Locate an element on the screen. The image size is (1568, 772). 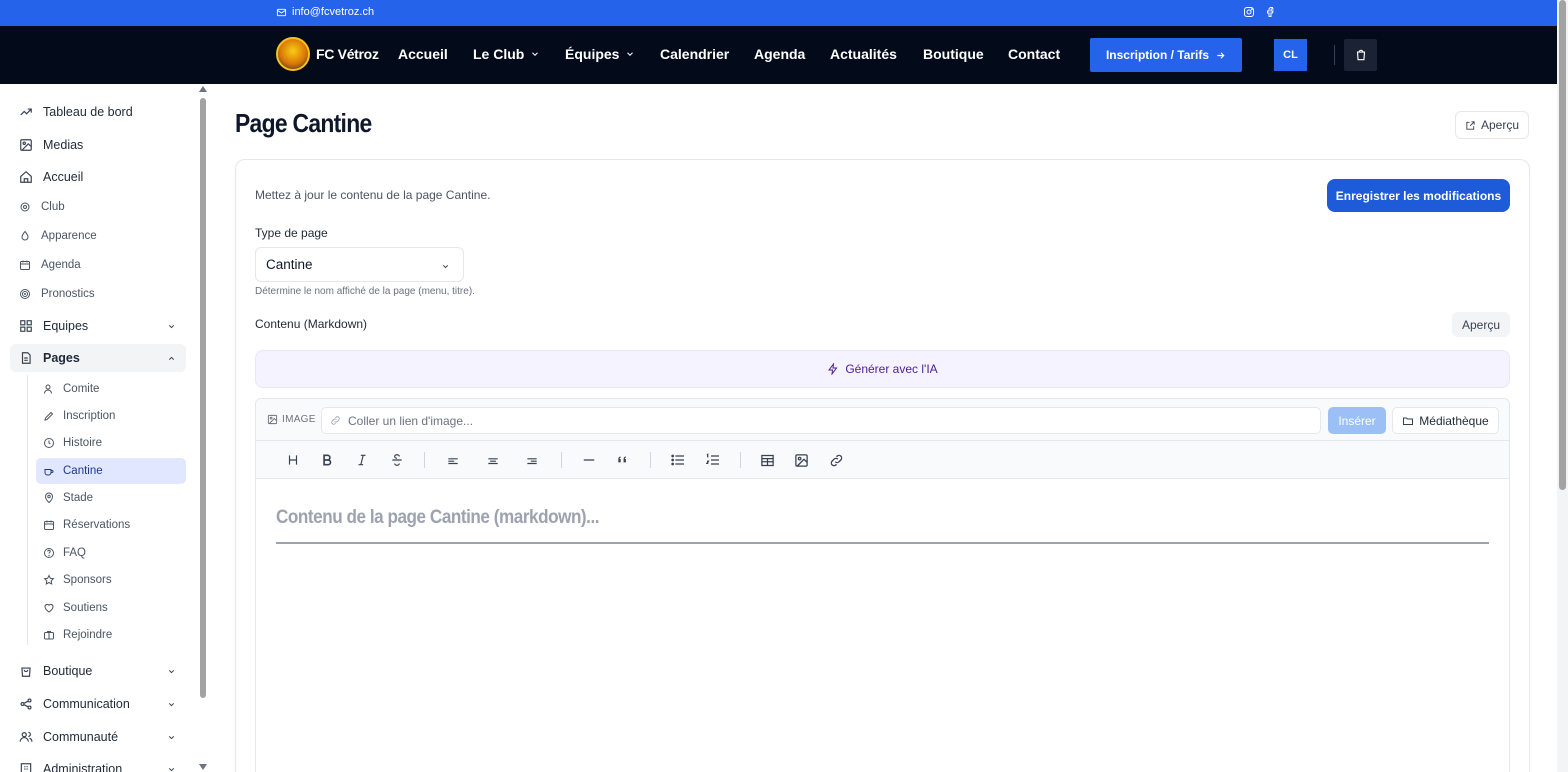
numbered-list-button is located at coordinates (713, 460).